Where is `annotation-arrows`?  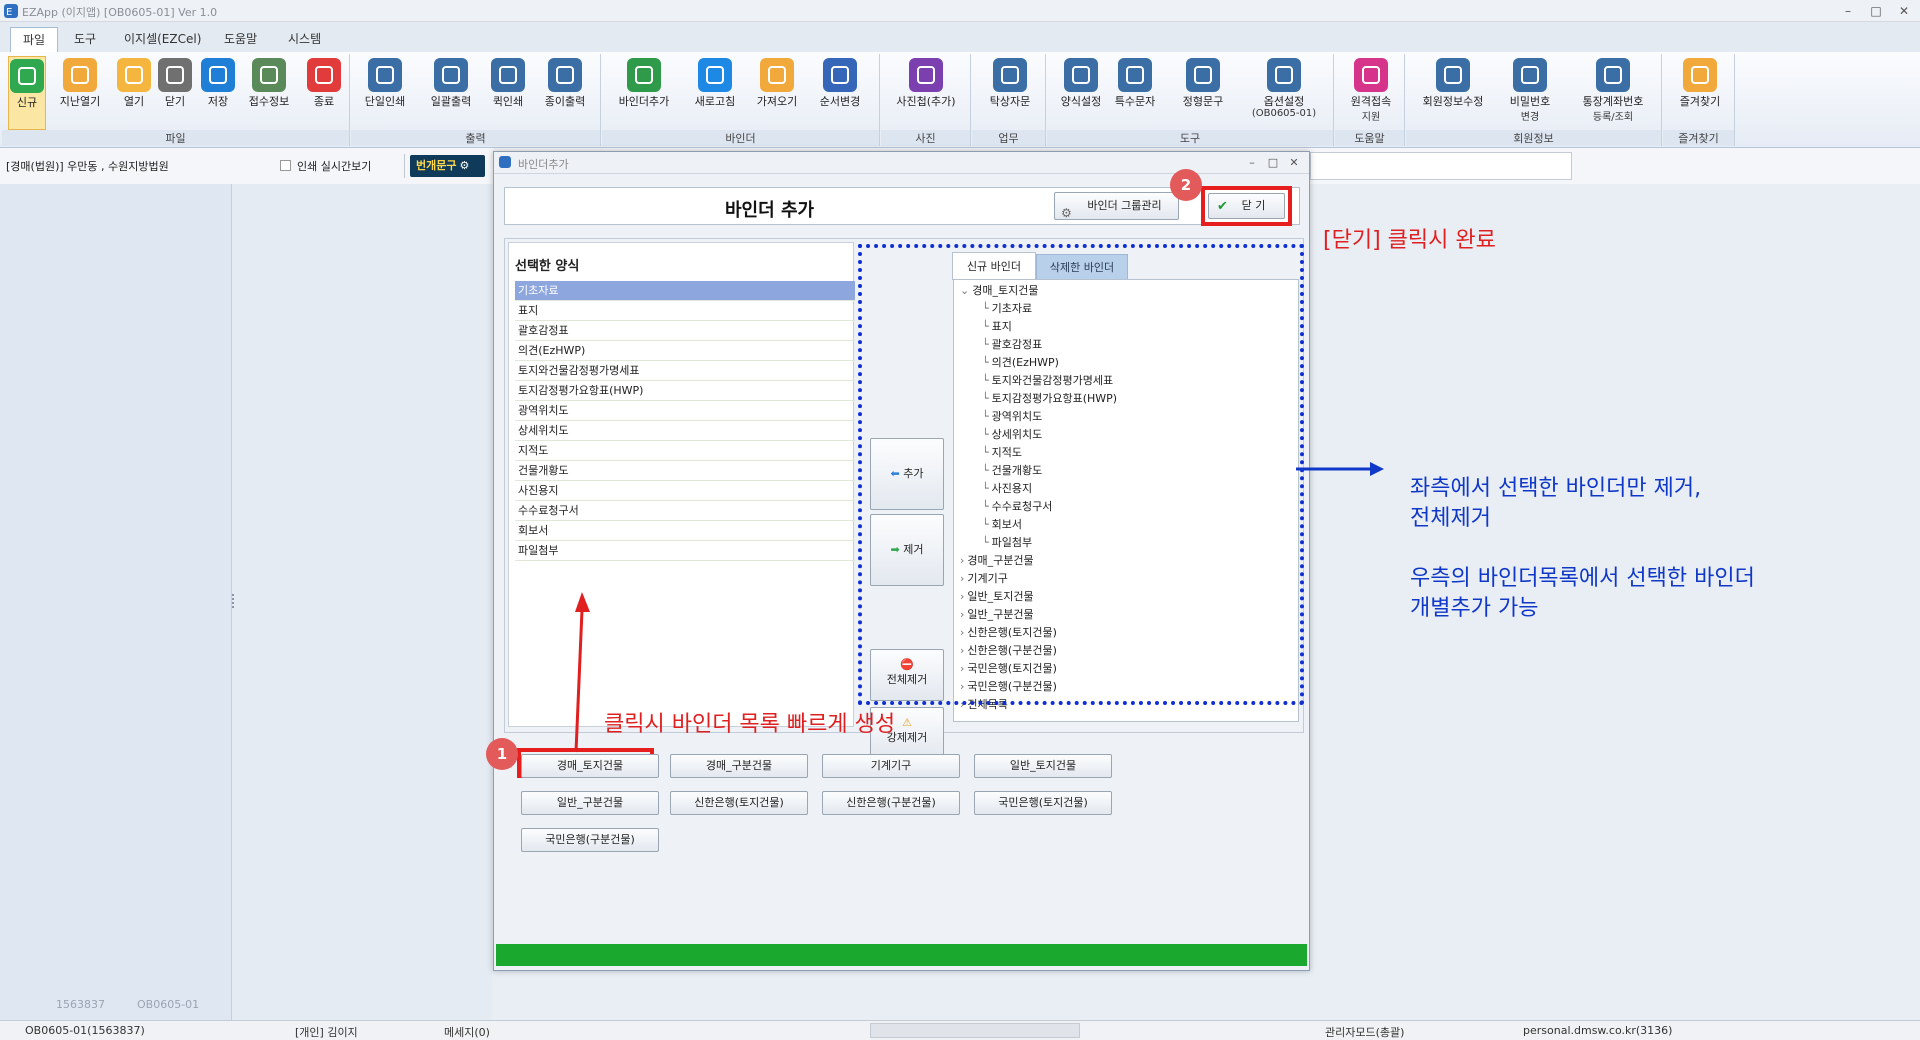 annotation-arrows is located at coordinates (979, 607).